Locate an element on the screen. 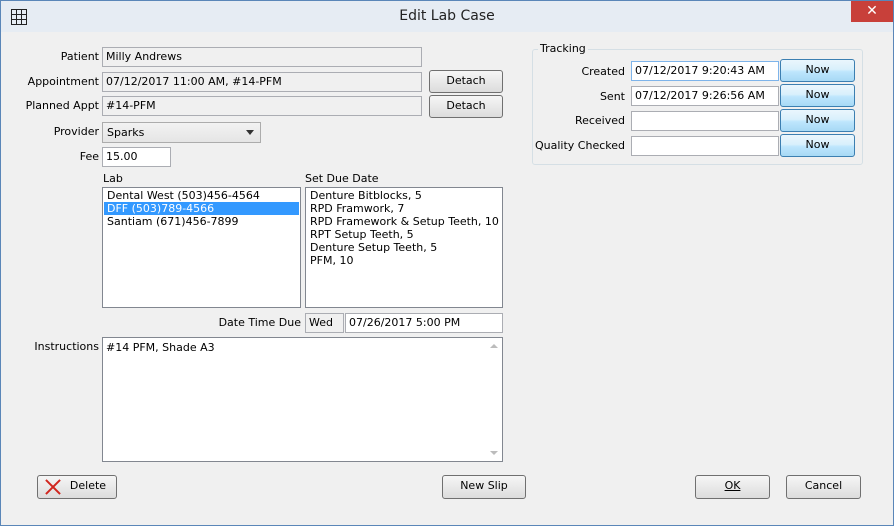 This screenshot has width=894, height=526. detach-planned-button: Detach is located at coordinates (466, 106).